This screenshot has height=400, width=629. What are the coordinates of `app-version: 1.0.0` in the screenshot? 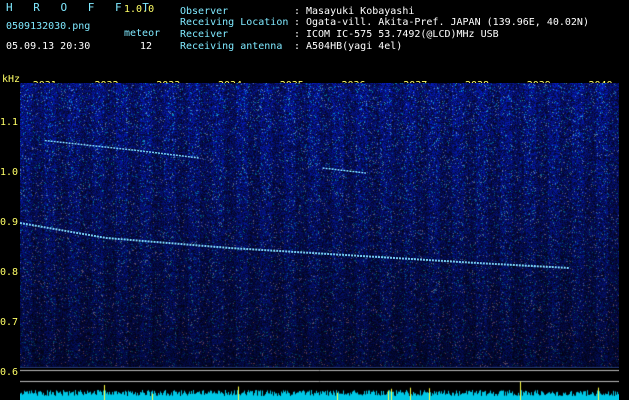 It's located at (139, 9).